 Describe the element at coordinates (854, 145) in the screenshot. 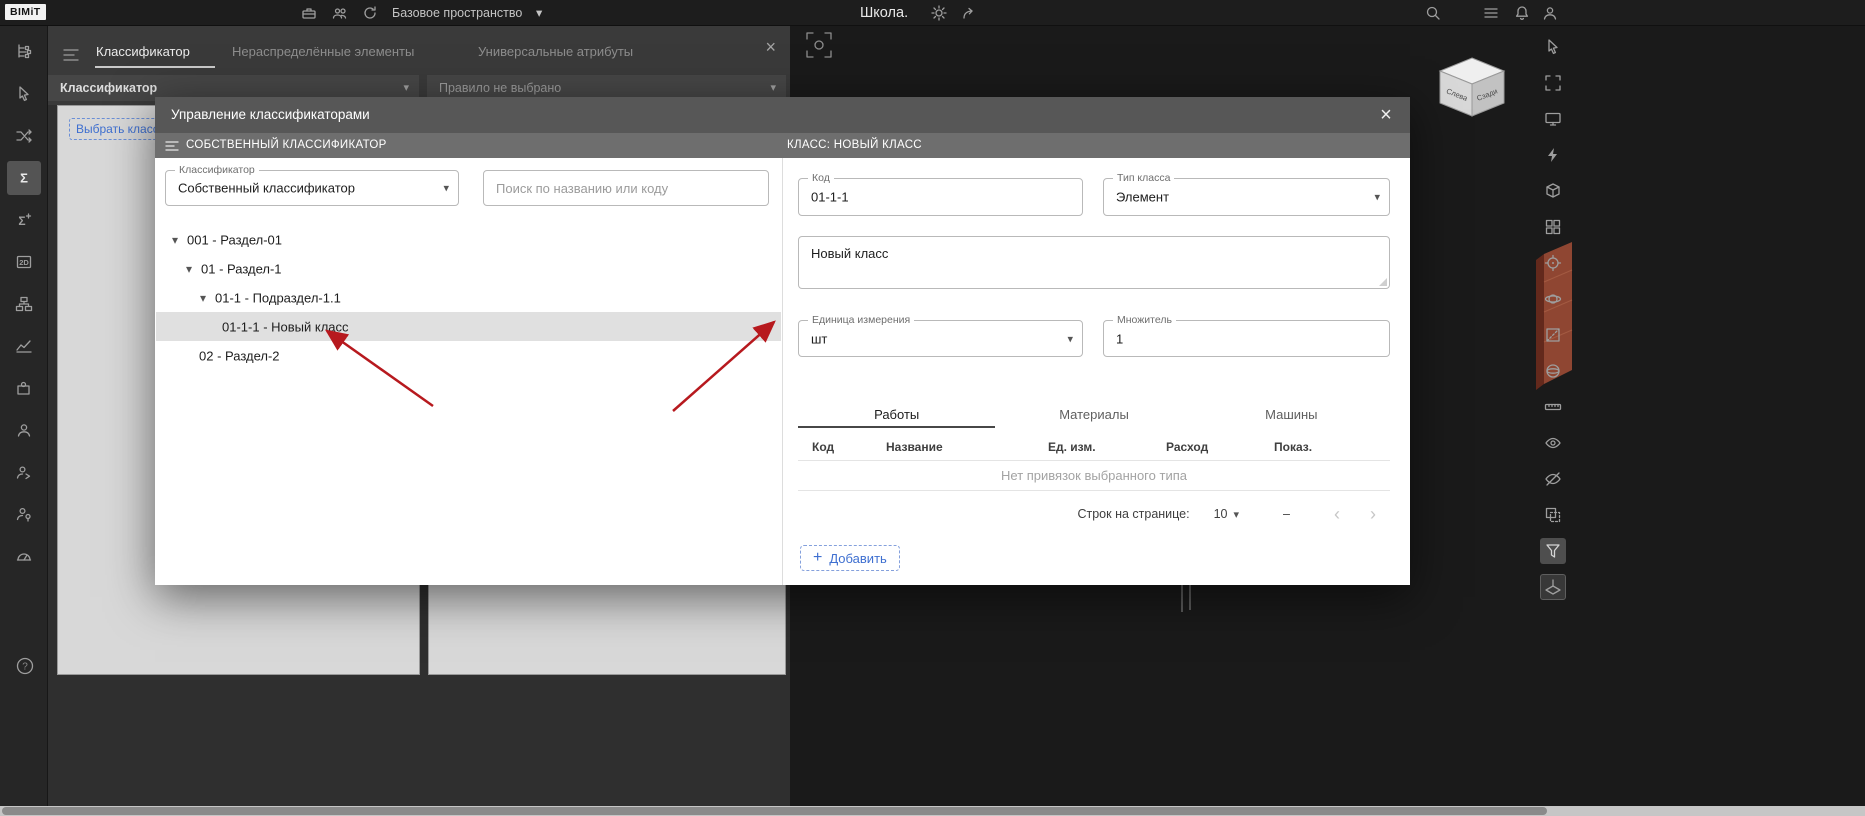

I see `right-section-header: КЛАСС: НОВЫЙ КЛАСС` at that location.